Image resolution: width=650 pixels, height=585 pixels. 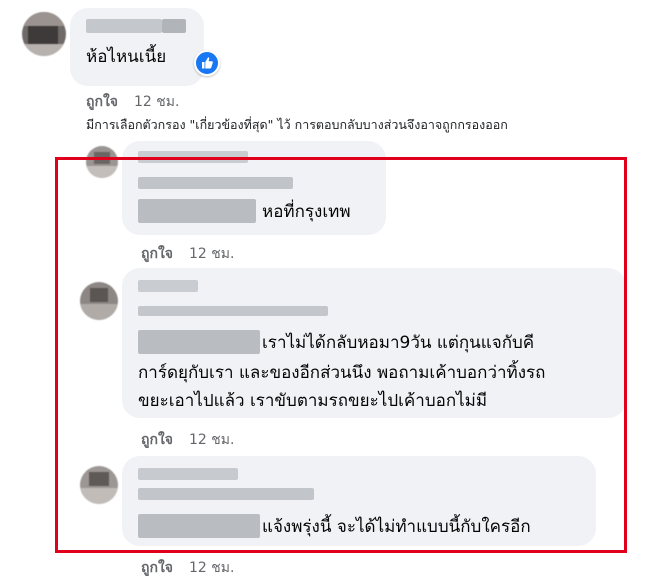 What do you see at coordinates (207, 63) in the screenshot?
I see `thumbs-up-icon` at bounding box center [207, 63].